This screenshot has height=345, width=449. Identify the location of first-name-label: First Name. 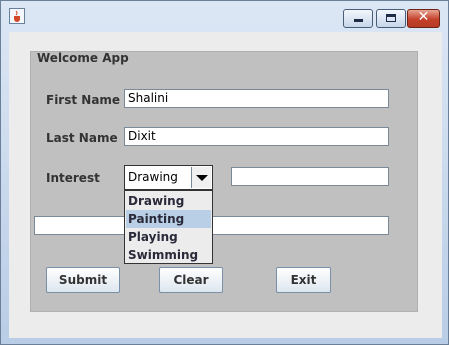
(83, 100).